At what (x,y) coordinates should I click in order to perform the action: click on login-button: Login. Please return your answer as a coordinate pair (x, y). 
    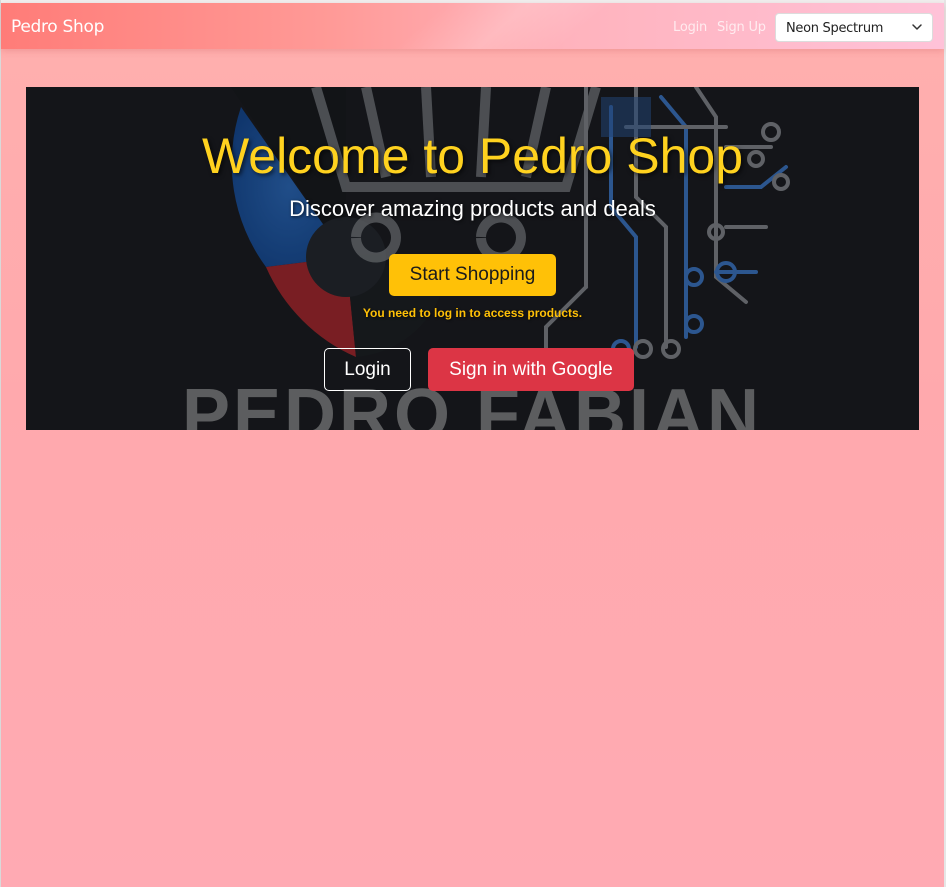
    Looking at the image, I should click on (367, 369).